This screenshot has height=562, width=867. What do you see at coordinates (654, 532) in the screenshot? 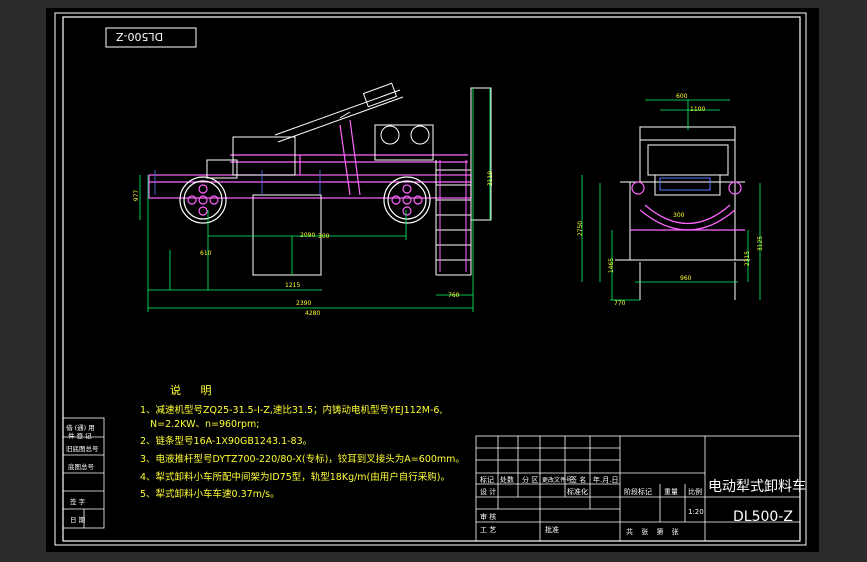
I see `tb-sheets: 共 张 第 张` at bounding box center [654, 532].